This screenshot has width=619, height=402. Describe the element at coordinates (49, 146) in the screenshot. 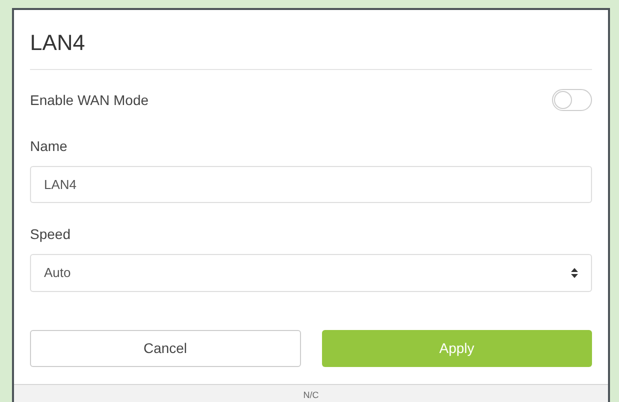

I see `field-label: Name` at that location.